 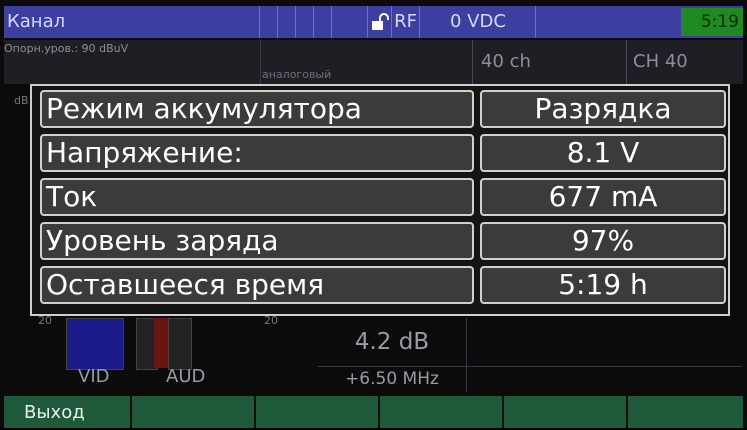 What do you see at coordinates (66, 48) in the screenshot?
I see `reference-level: Опорн.уров.: 90 dBuV` at bounding box center [66, 48].